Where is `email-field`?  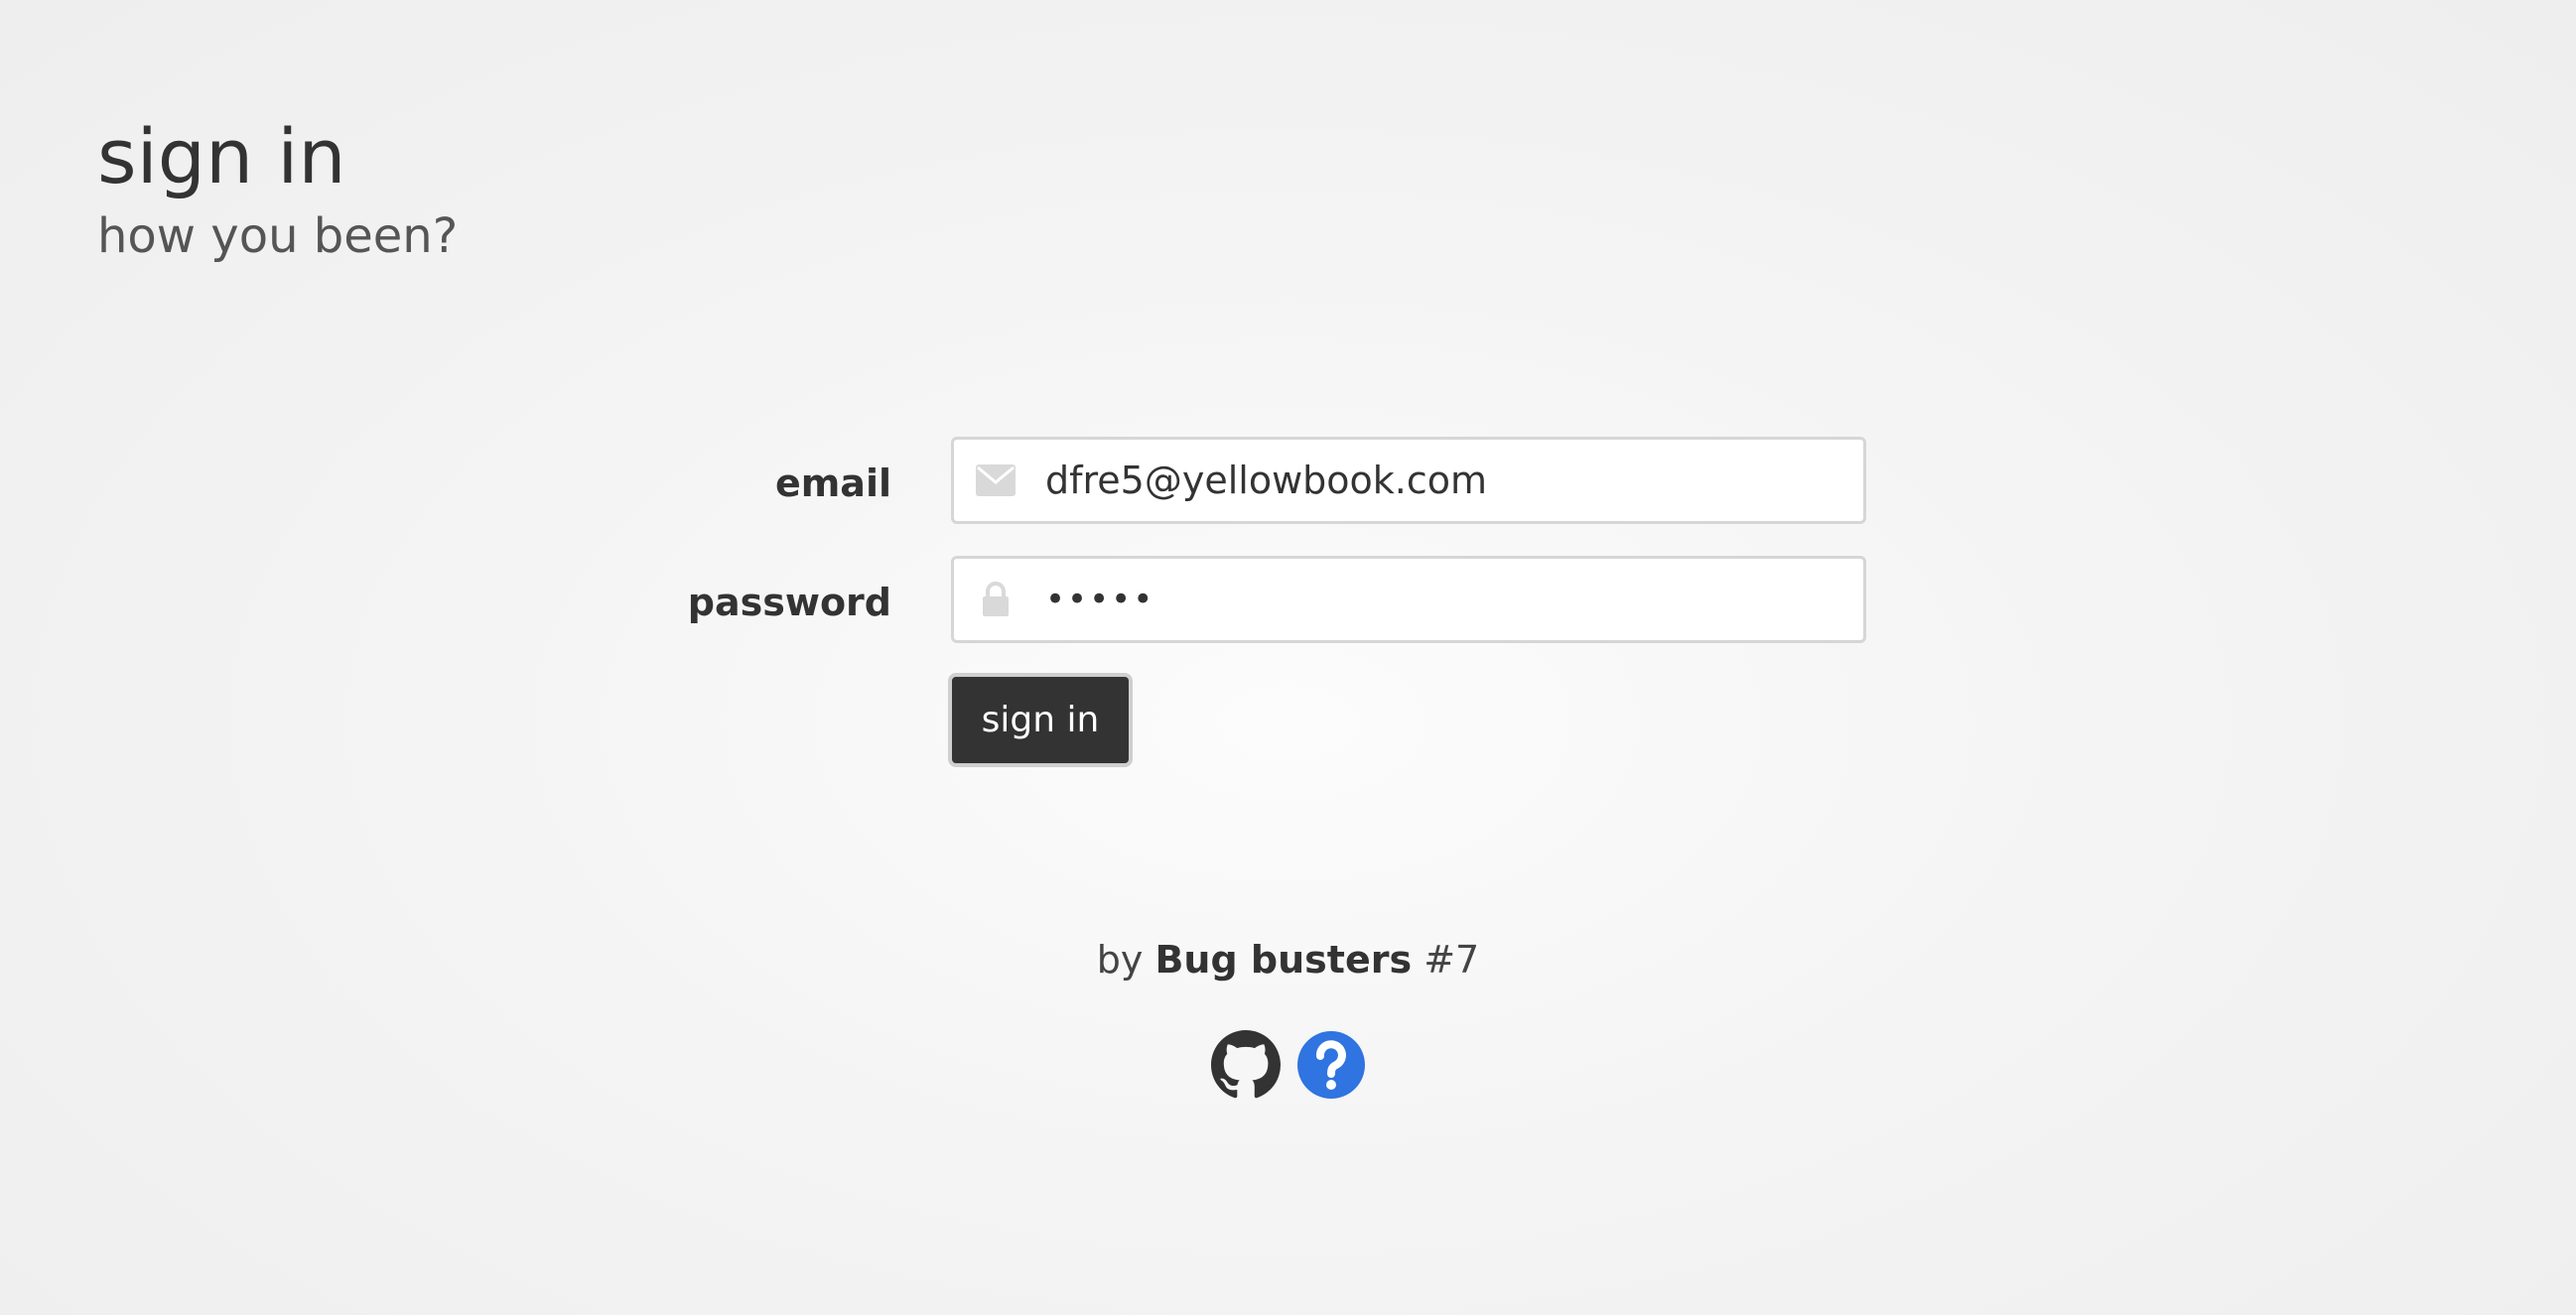 email-field is located at coordinates (1408, 480).